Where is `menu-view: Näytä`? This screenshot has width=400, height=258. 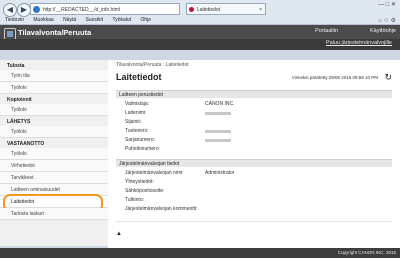 menu-view: Näytä is located at coordinates (69, 20).